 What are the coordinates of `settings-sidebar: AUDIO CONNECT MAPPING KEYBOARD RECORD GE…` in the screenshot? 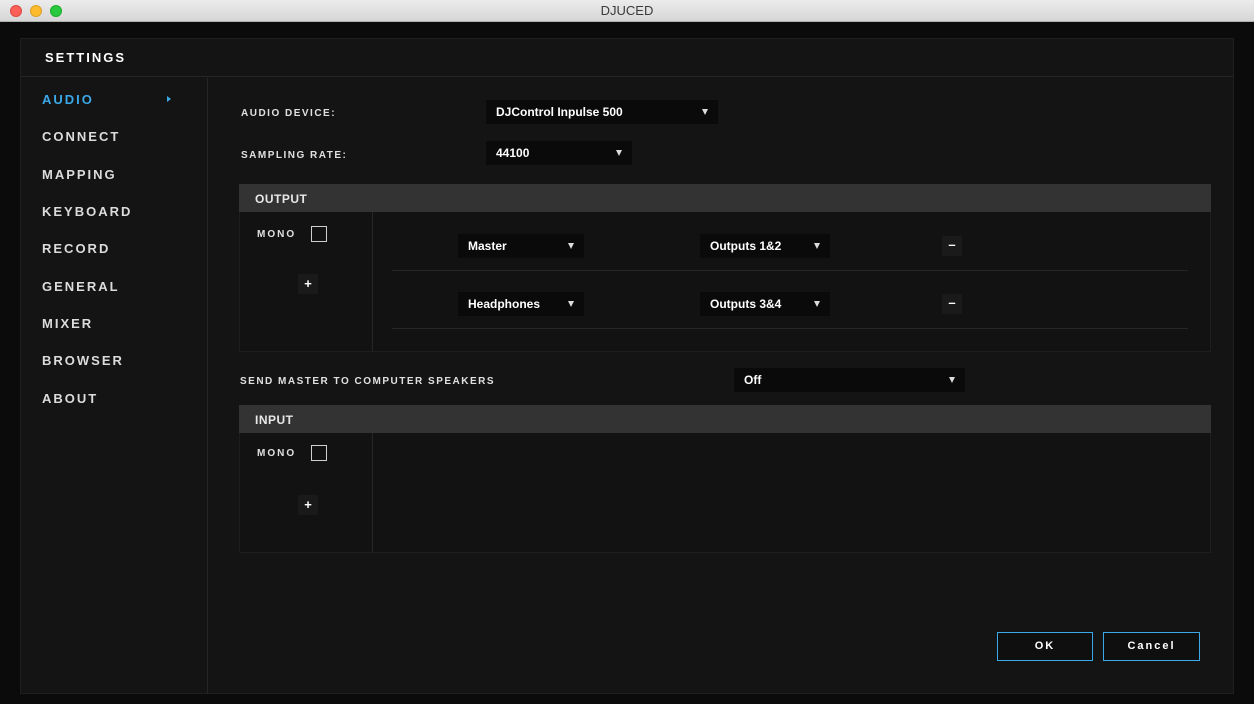 It's located at (114, 386).